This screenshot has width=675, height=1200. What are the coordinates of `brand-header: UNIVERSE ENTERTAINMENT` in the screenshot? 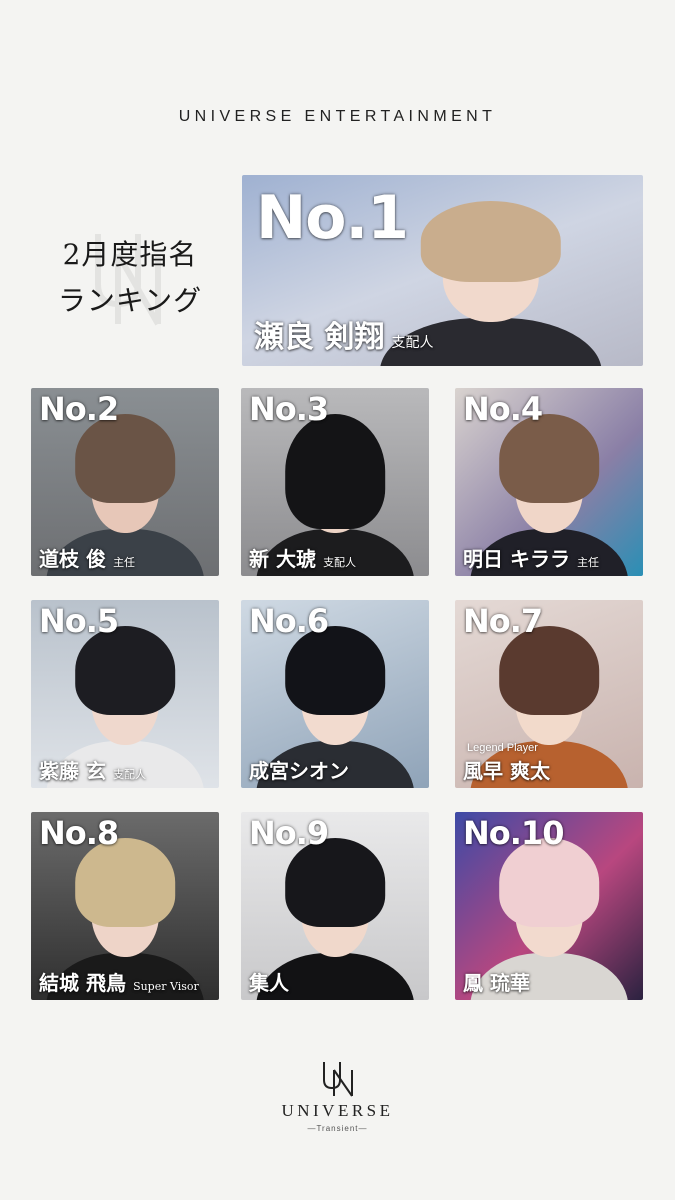 It's located at (337, 116).